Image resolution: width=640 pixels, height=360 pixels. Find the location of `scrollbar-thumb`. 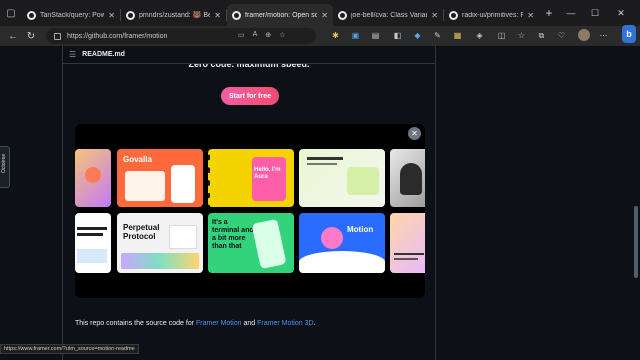

scrollbar-thumb is located at coordinates (636, 242).